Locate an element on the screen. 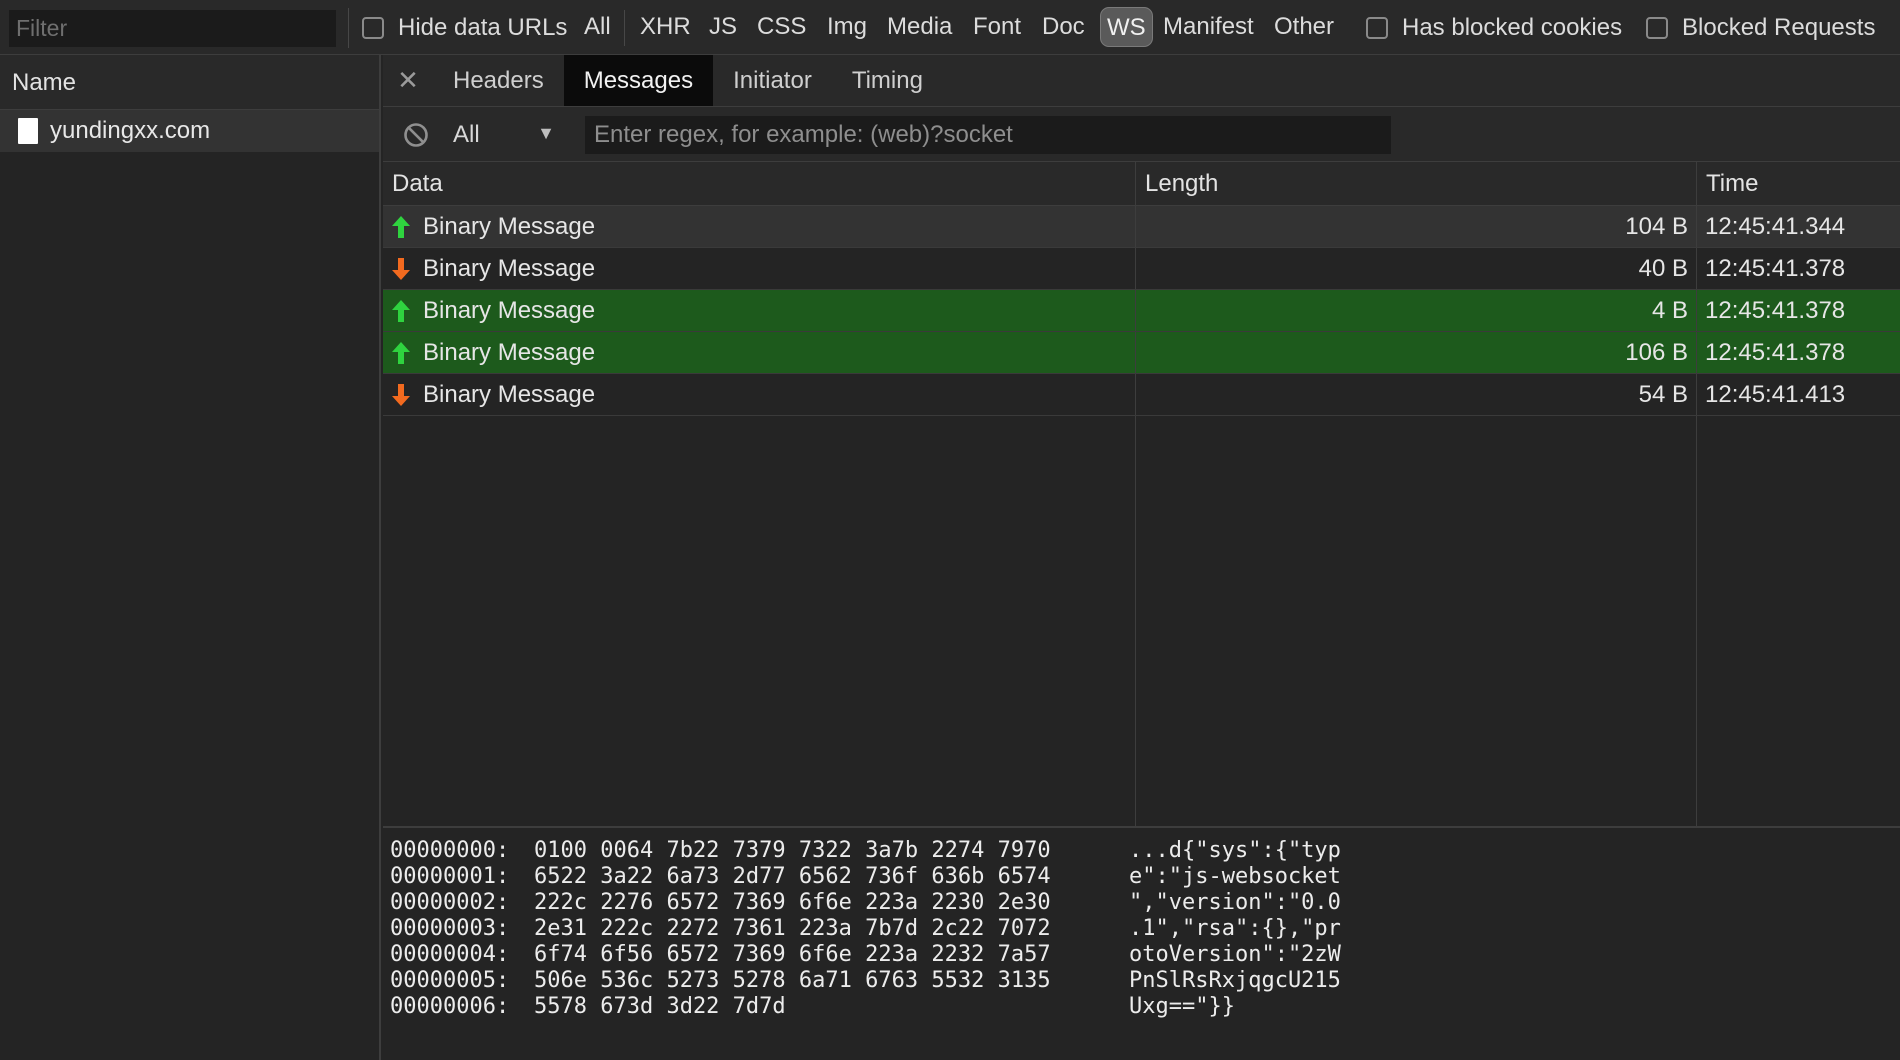 The width and height of the screenshot is (1900, 1060). message-row: Binary Message 106 B 12:45:41.378 is located at coordinates (1141, 353).